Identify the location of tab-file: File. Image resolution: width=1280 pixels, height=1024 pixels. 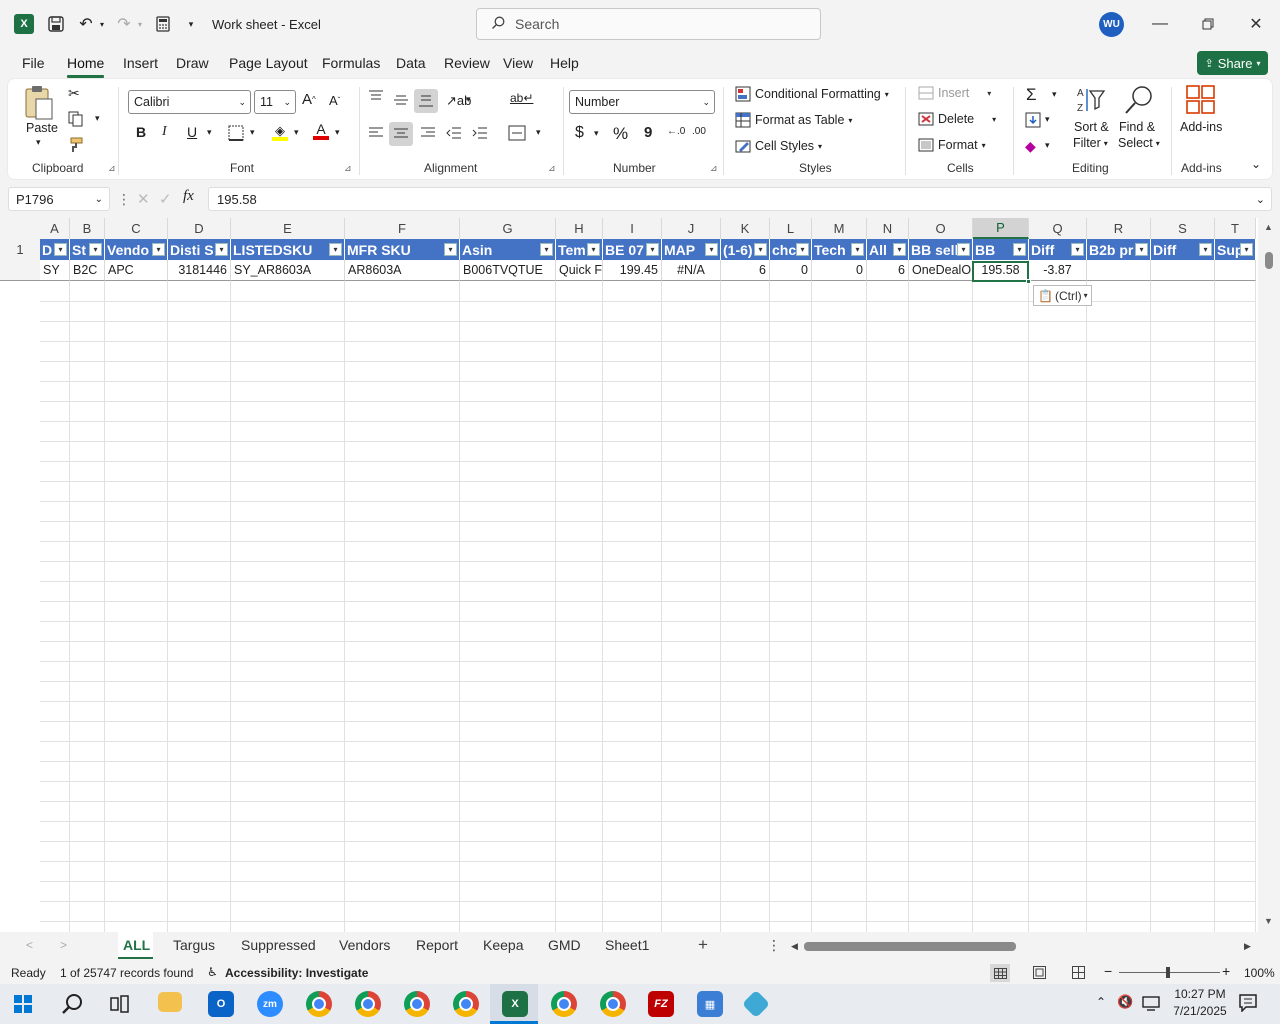
(33, 63).